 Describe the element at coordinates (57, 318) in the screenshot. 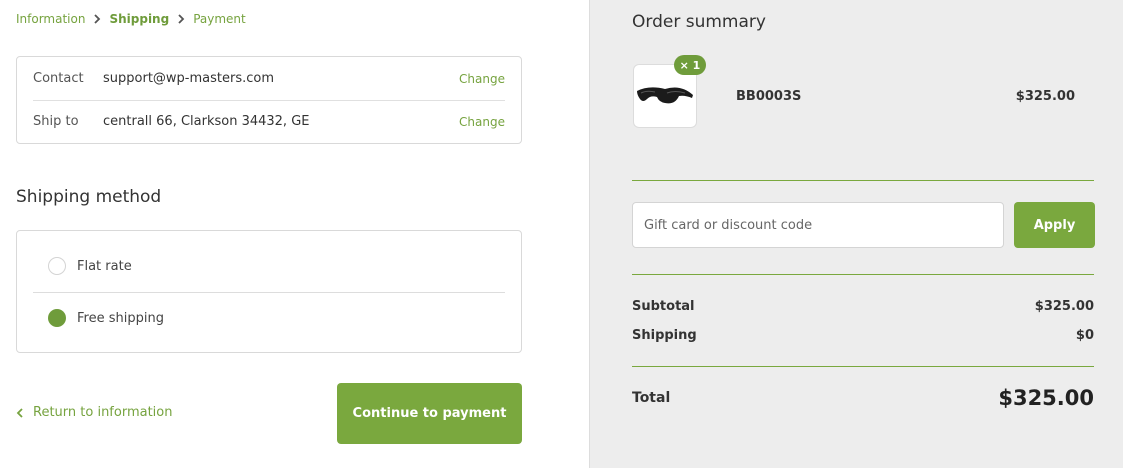

I see `radio-button-checked` at that location.